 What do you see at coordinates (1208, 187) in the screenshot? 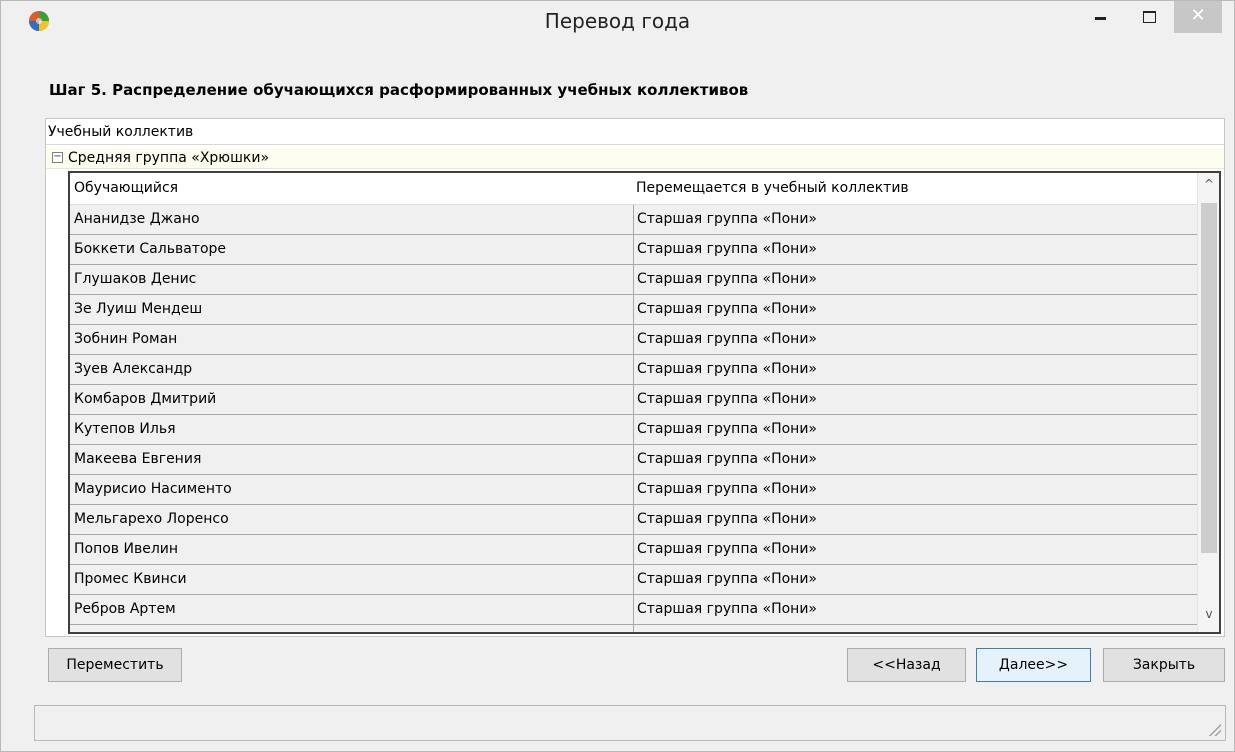
I see `scroll-up-icon: ^` at bounding box center [1208, 187].